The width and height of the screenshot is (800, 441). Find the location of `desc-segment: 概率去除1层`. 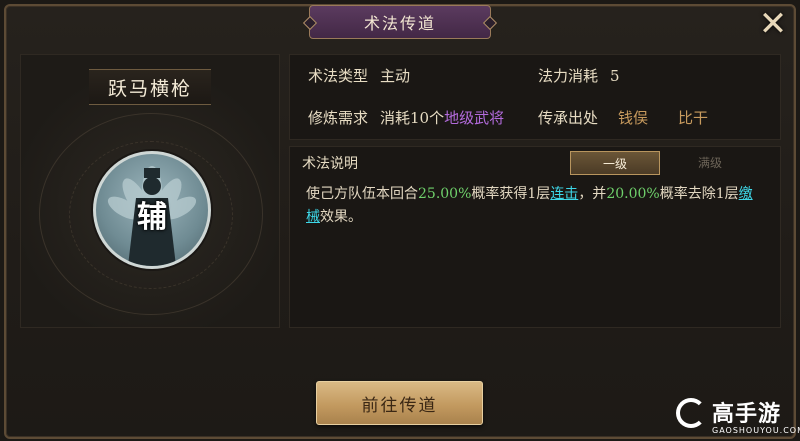

desc-segment: 概率去除1层 is located at coordinates (699, 194).